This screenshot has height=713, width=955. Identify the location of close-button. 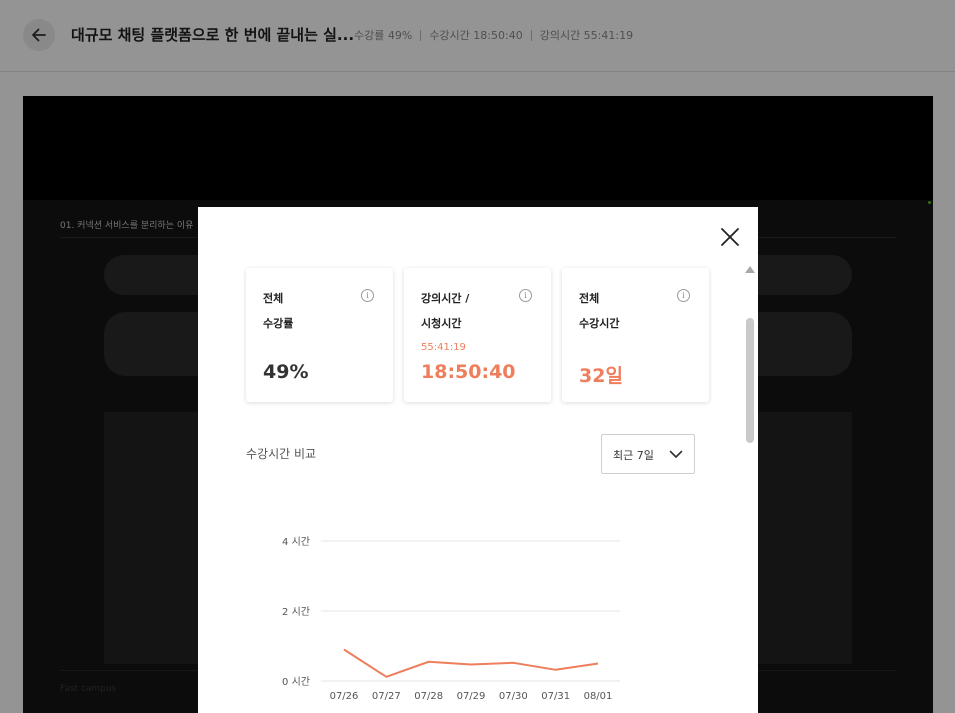
(730, 237).